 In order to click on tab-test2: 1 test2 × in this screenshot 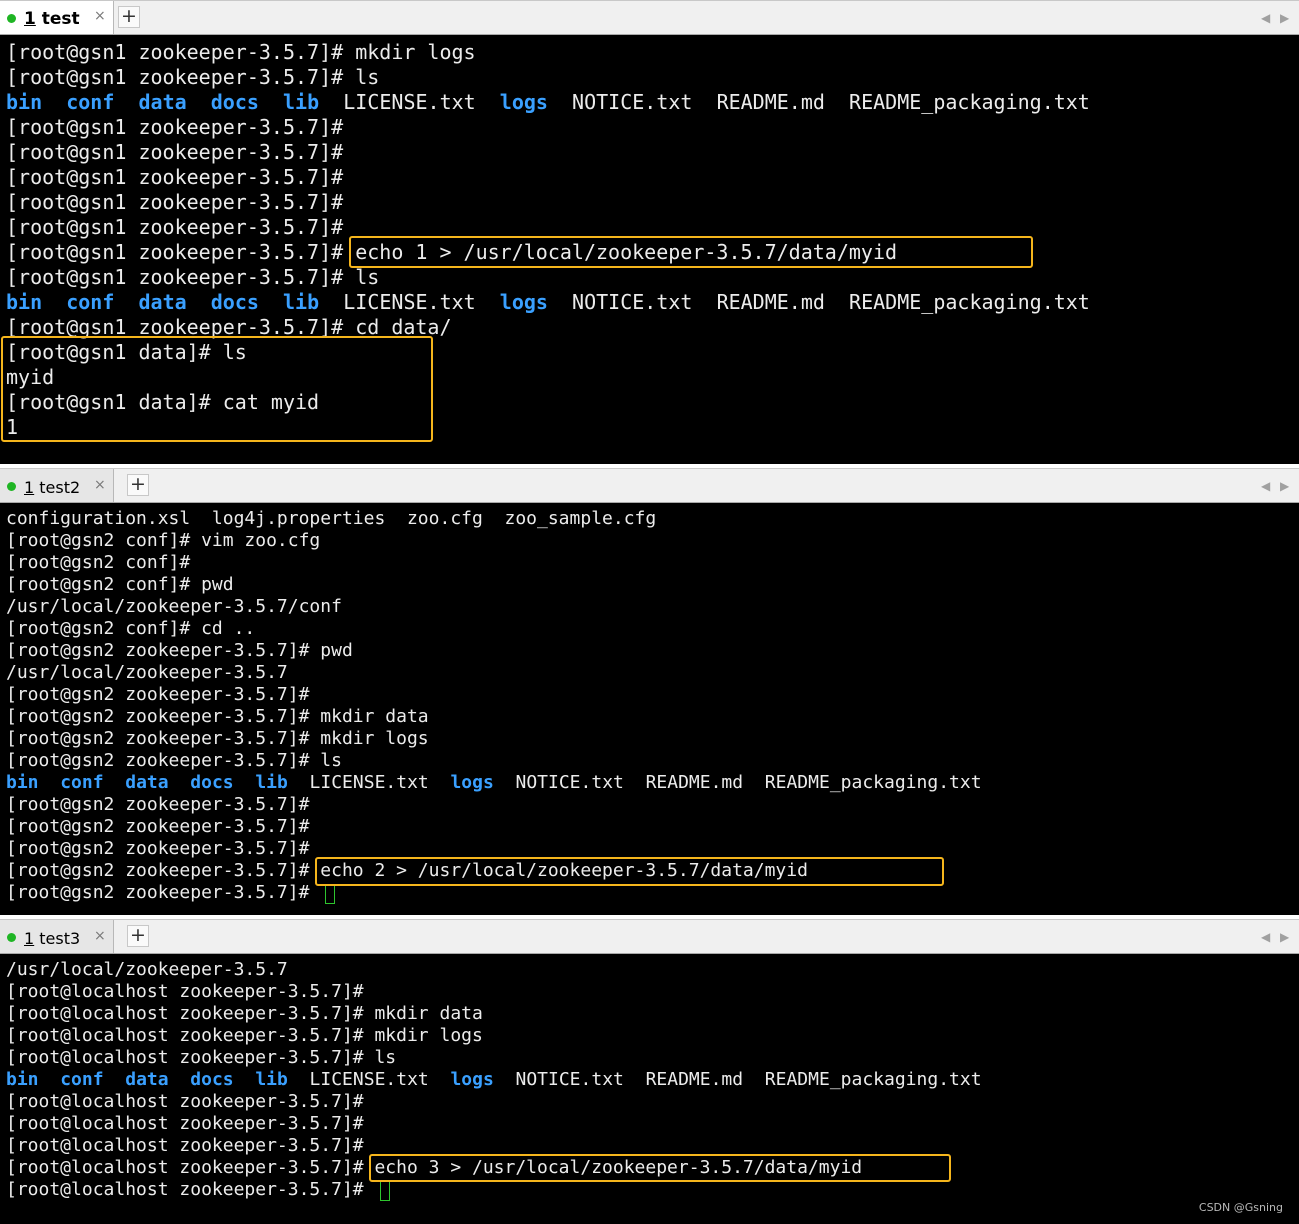, I will do `click(57, 485)`.